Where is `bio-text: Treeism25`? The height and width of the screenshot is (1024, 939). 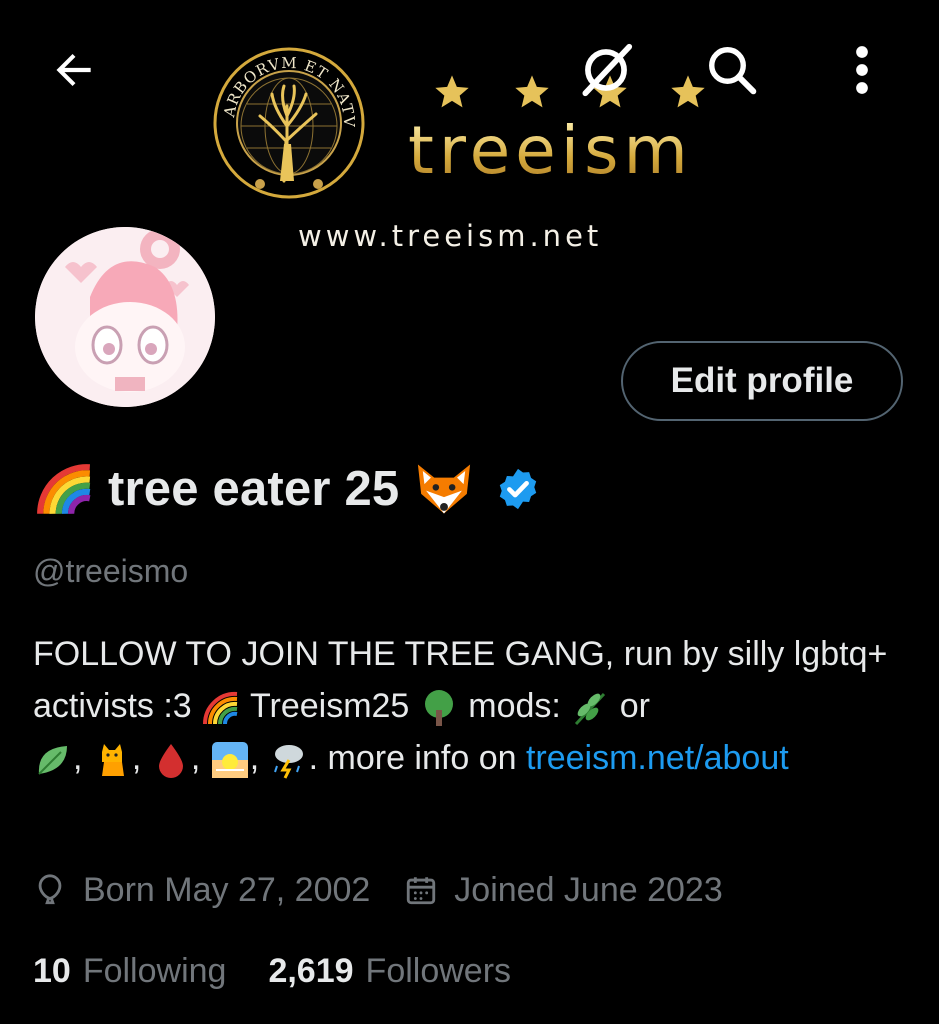 bio-text: Treeism25 is located at coordinates (330, 706).